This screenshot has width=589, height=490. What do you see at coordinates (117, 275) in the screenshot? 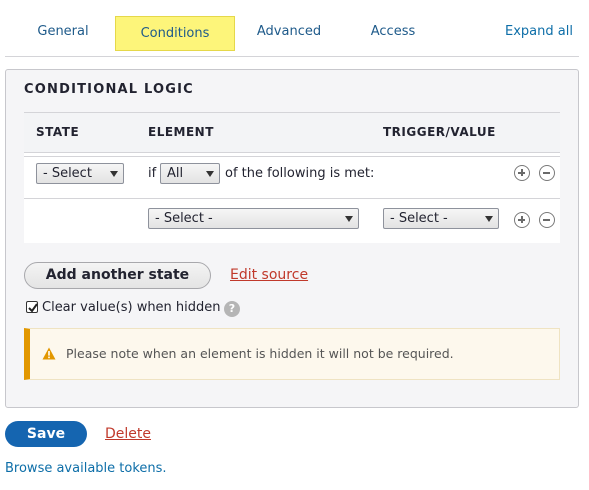
I see `add-another-state-button: Add another state` at bounding box center [117, 275].